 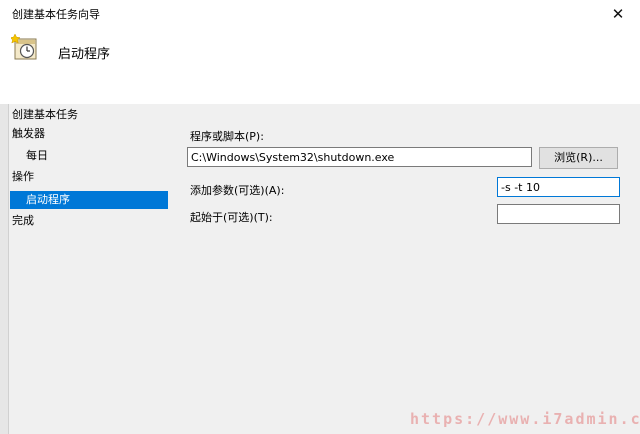 What do you see at coordinates (227, 136) in the screenshot?
I see `program-label: 程序或脚本(P):` at bounding box center [227, 136].